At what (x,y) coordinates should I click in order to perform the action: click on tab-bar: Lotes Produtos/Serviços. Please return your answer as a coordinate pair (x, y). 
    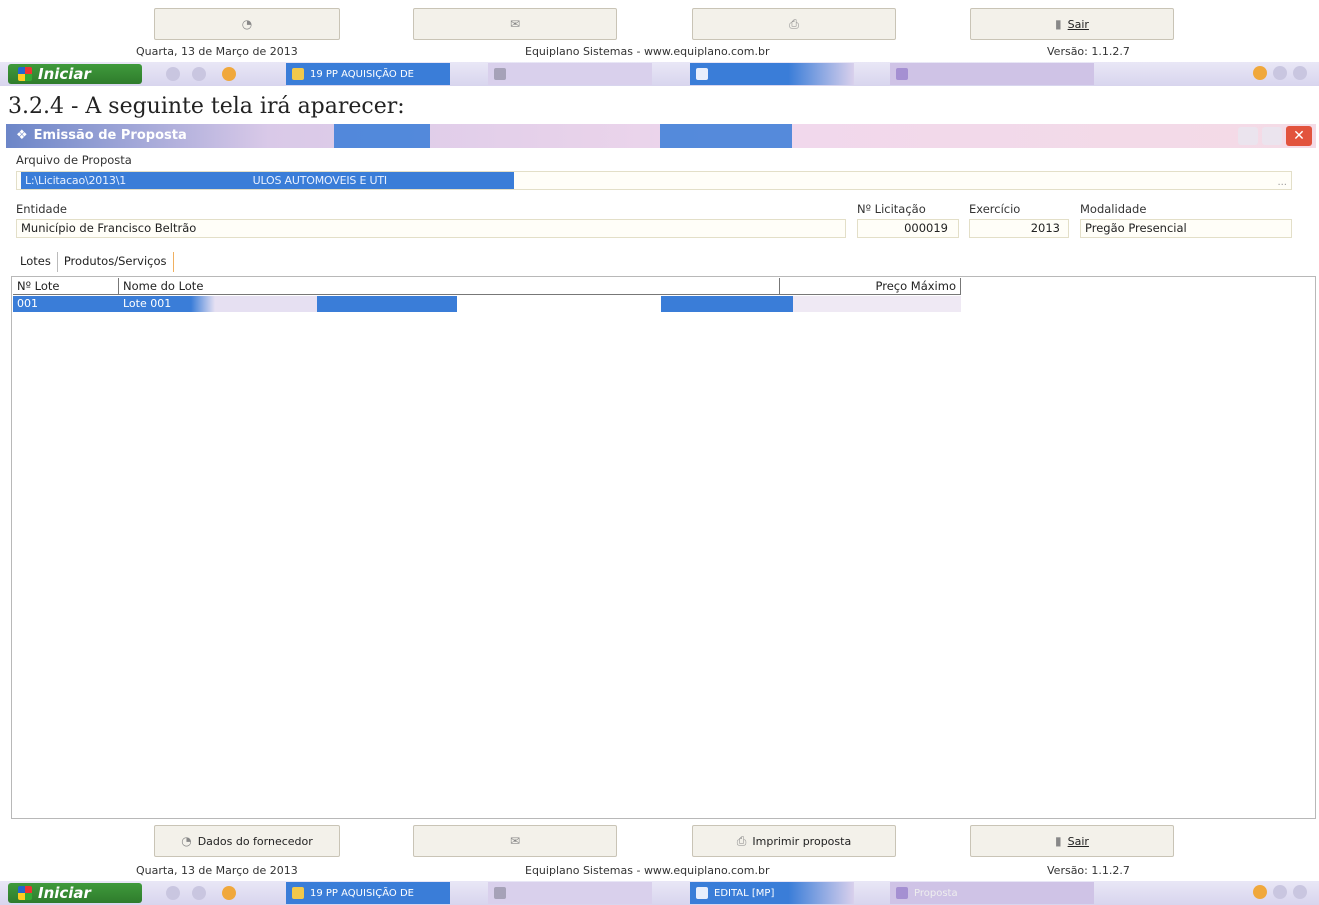
    Looking at the image, I should click on (94, 262).